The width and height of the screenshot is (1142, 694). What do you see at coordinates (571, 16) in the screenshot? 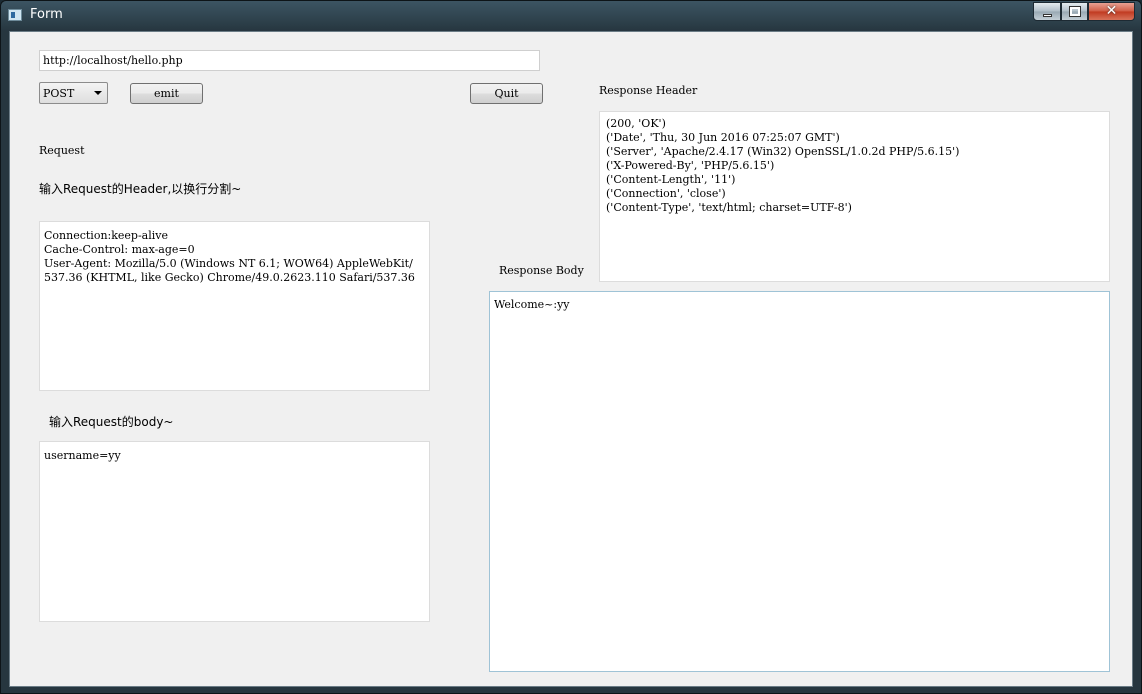
I see `title-bar: Form ✕` at bounding box center [571, 16].